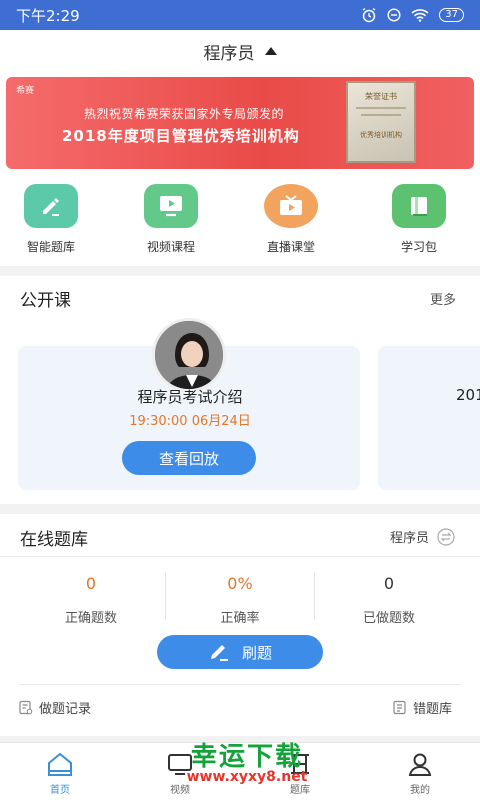 This screenshot has width=480, height=800. Describe the element at coordinates (419, 206) in the screenshot. I see `book-icon` at that location.